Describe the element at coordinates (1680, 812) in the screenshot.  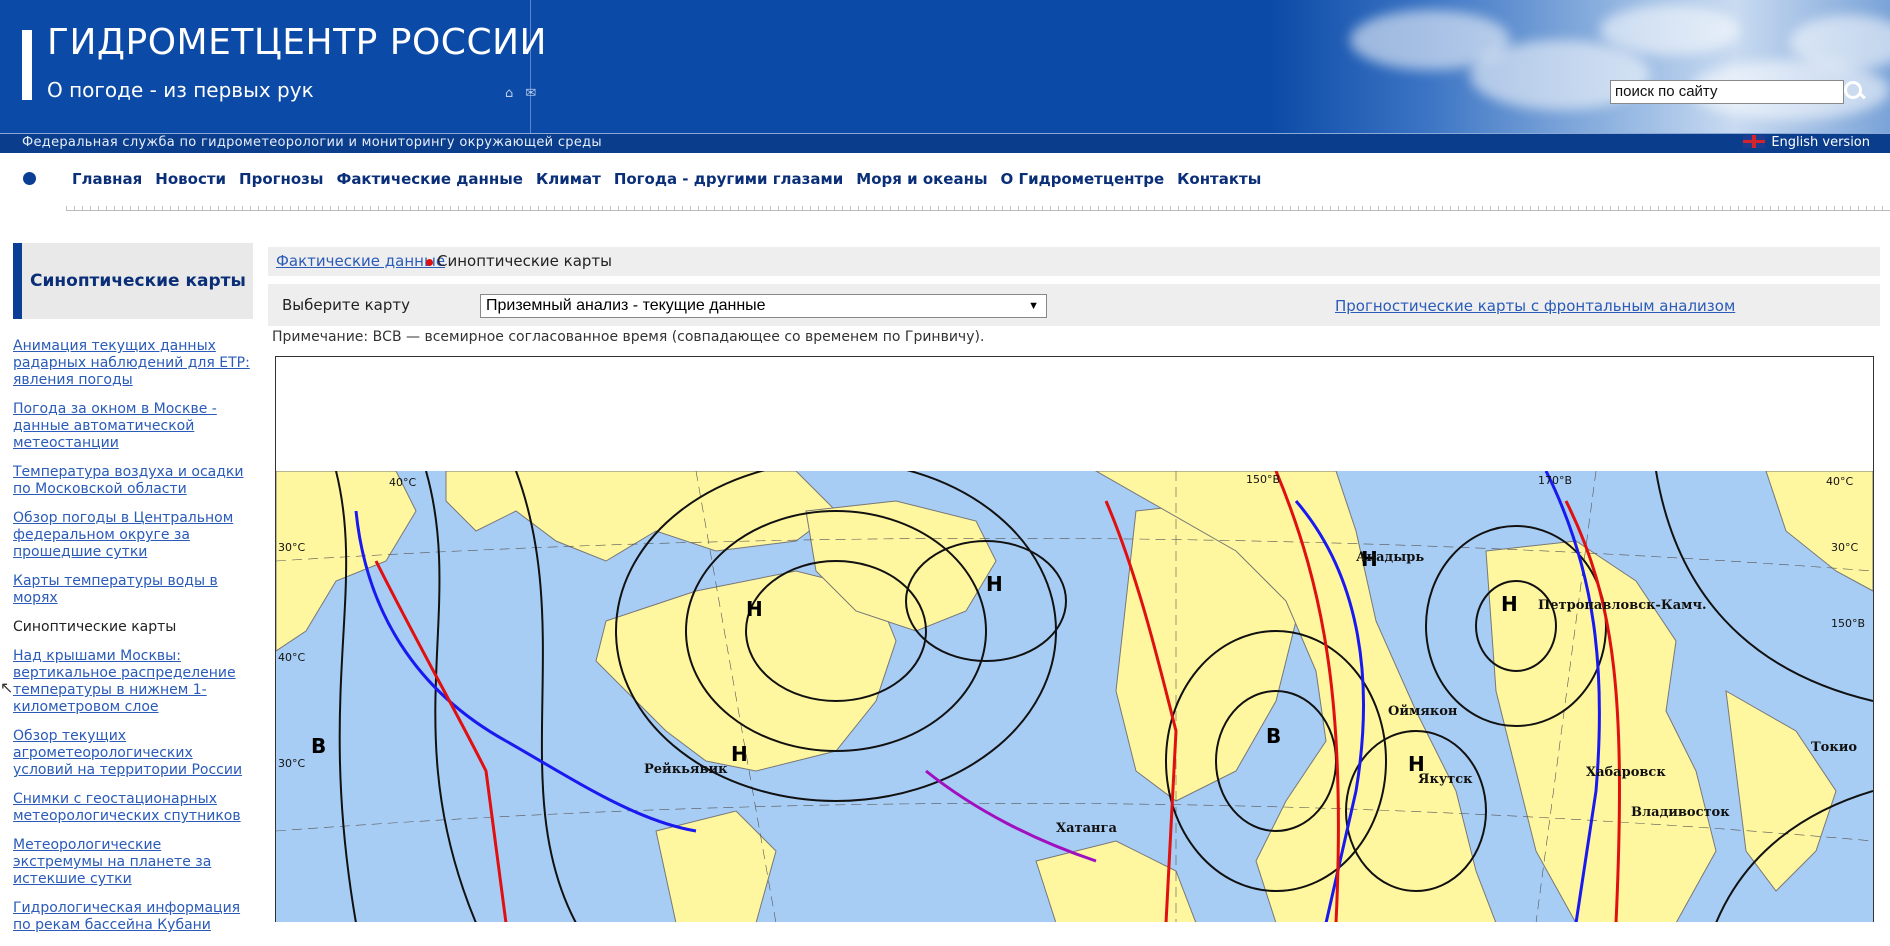
I see `map-label-vladivostok: Владивосток` at that location.